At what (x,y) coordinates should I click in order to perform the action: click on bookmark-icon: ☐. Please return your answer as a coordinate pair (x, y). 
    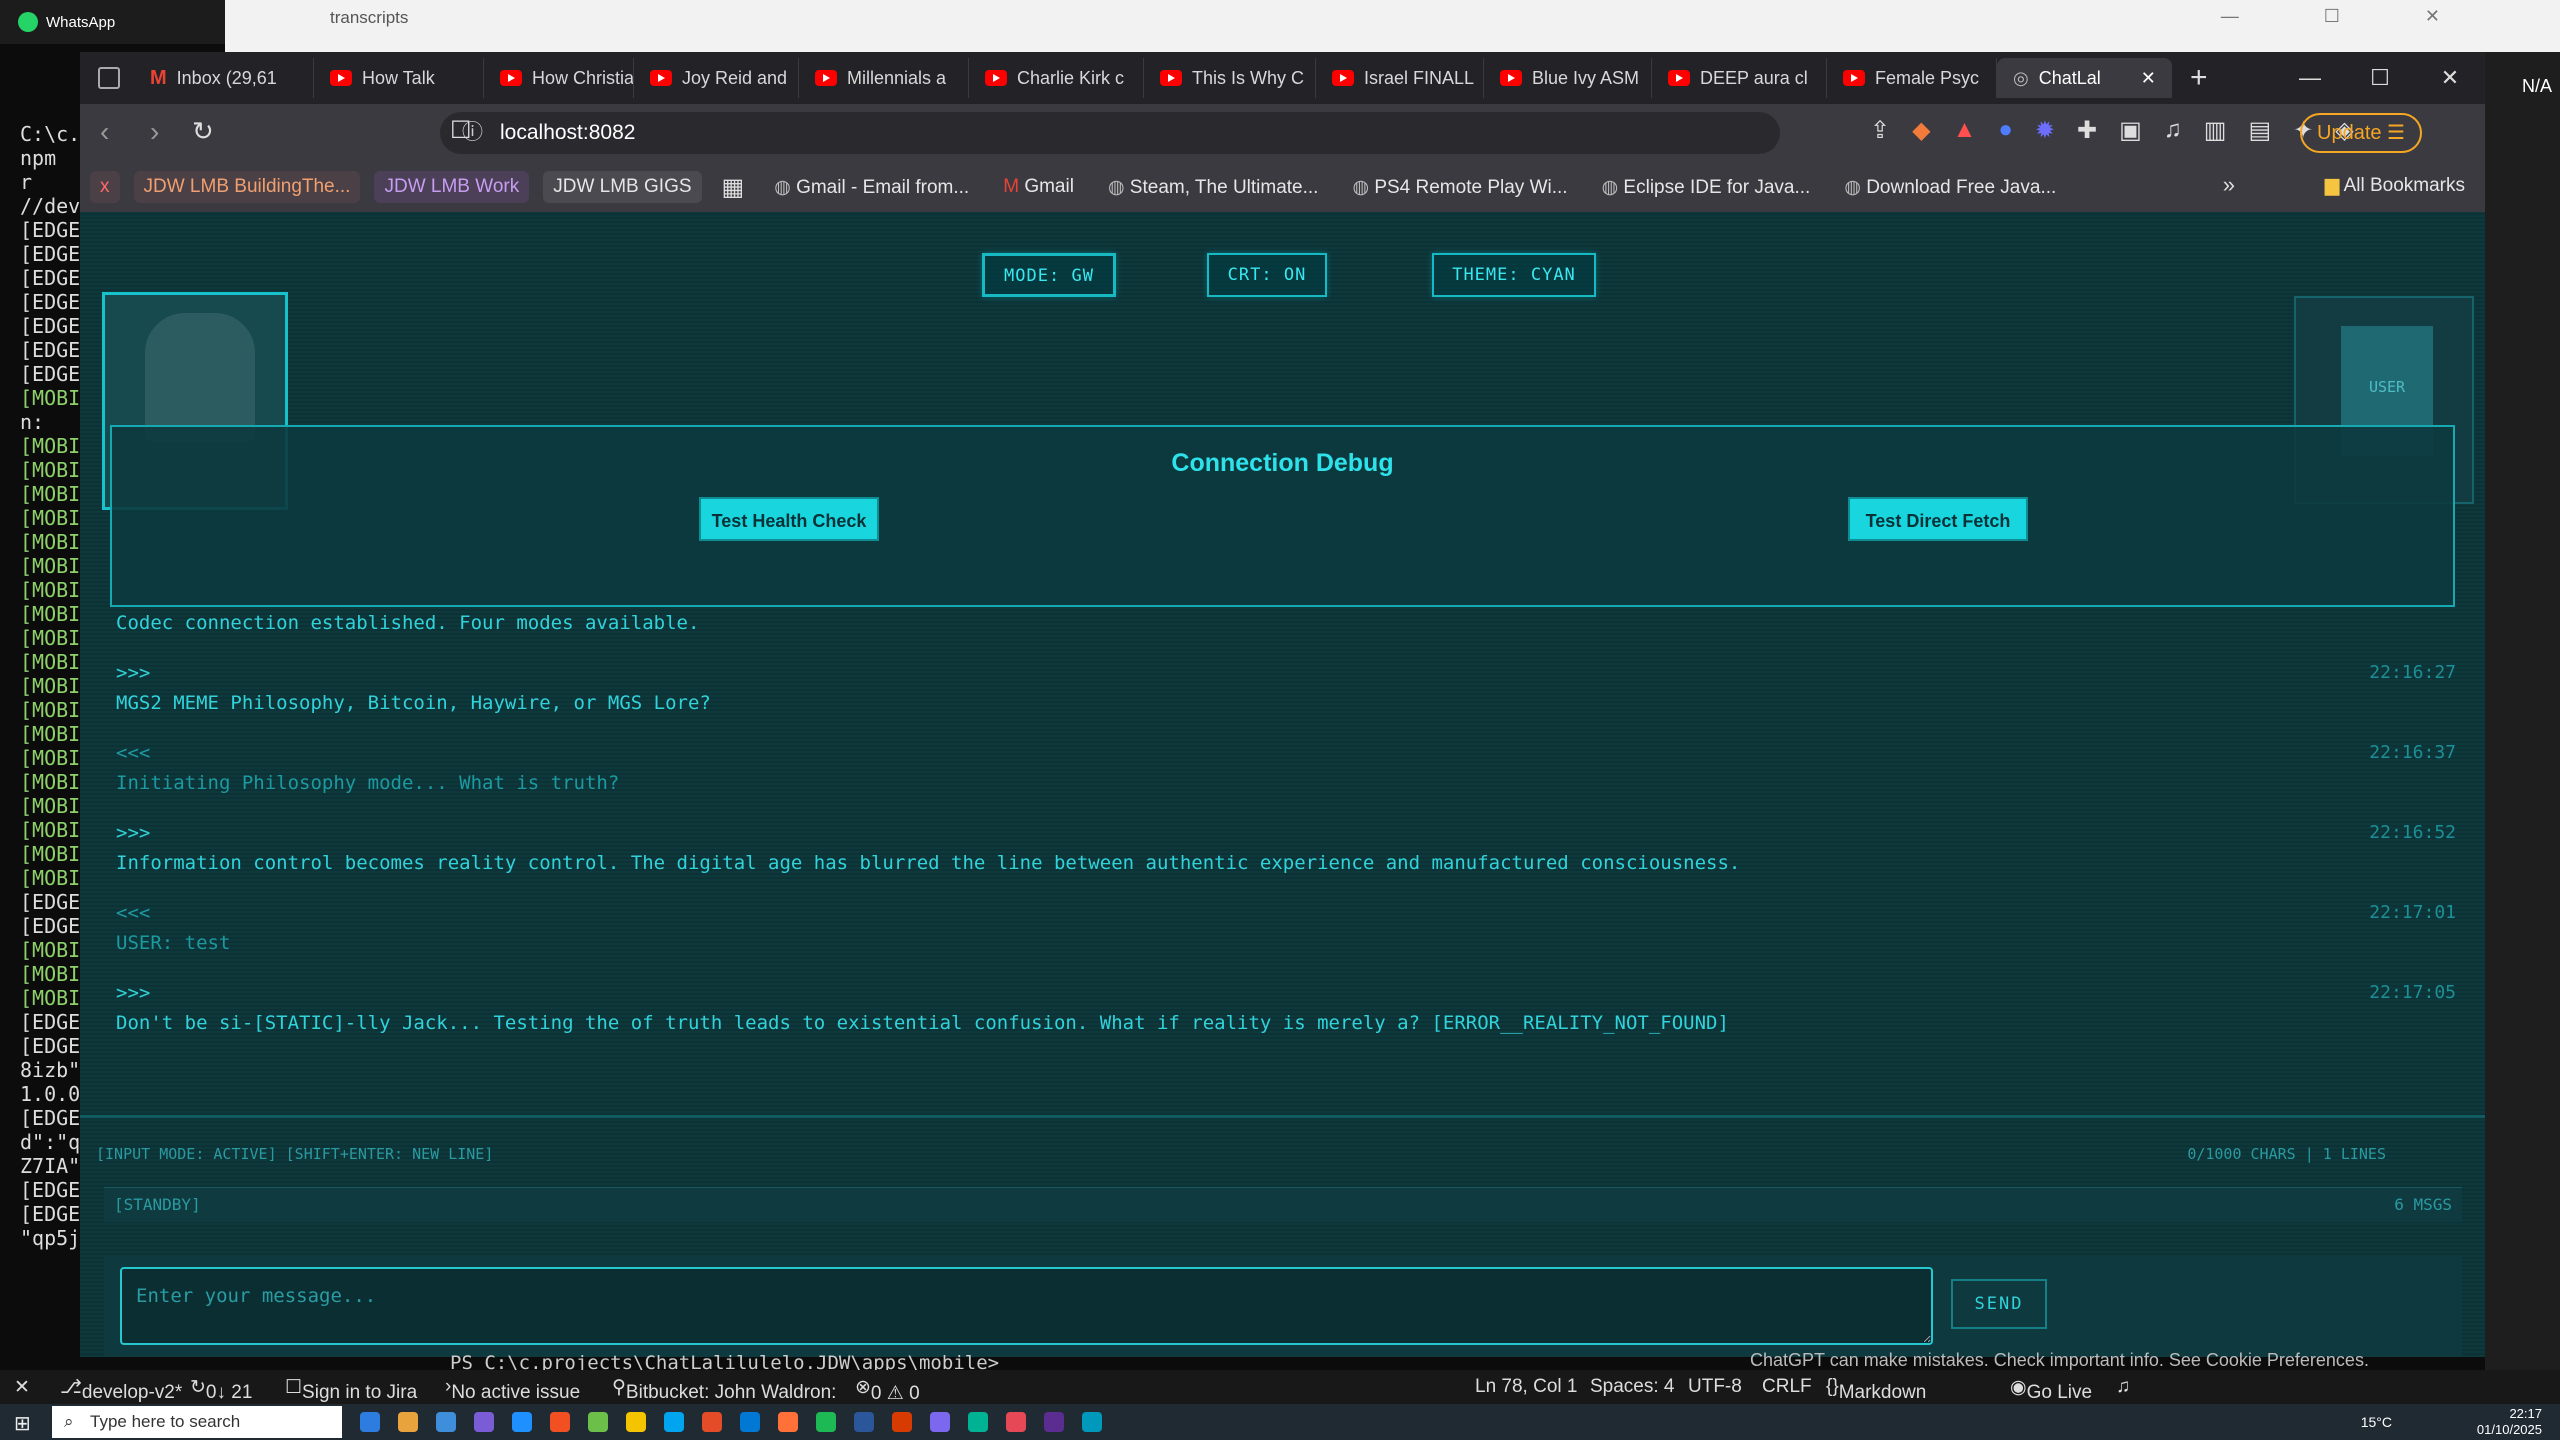
    Looking at the image, I should click on (461, 130).